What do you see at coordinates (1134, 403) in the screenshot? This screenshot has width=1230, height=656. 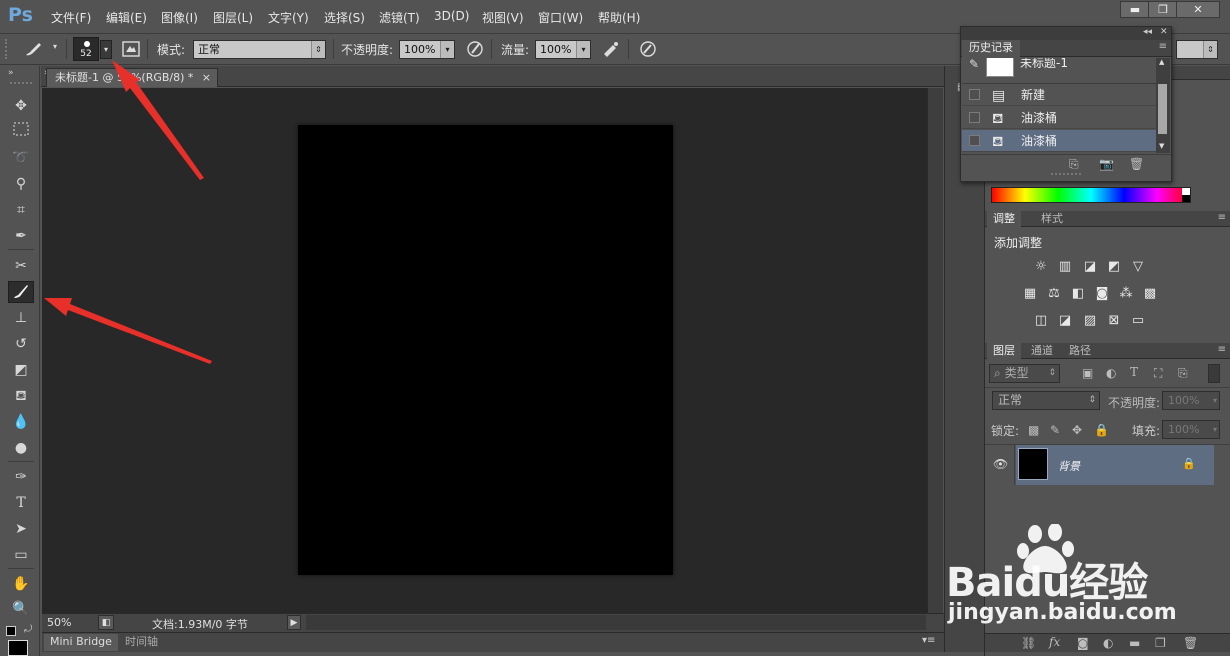 I see `layer-opacity-label: 不透明度:` at bounding box center [1134, 403].